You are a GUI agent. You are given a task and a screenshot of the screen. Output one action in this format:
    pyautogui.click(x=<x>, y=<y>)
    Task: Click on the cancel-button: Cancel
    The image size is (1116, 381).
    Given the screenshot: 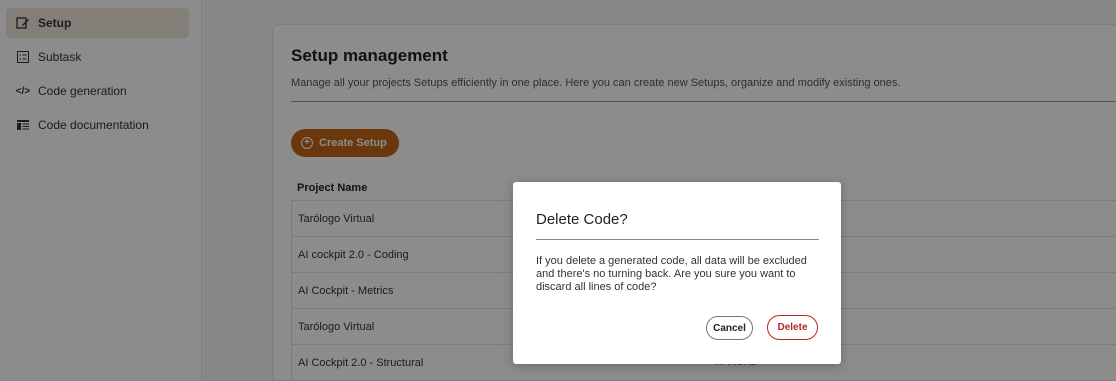 What is the action you would take?
    pyautogui.click(x=729, y=328)
    